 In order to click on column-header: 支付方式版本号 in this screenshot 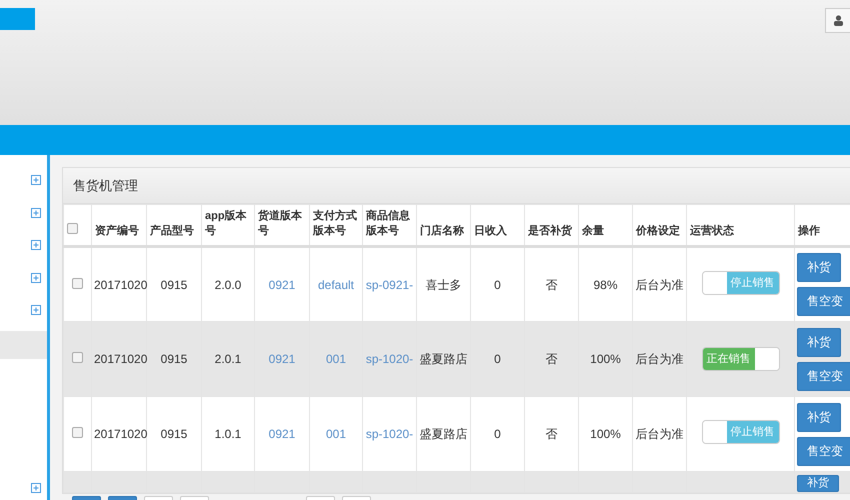, I will do `click(335, 223)`.